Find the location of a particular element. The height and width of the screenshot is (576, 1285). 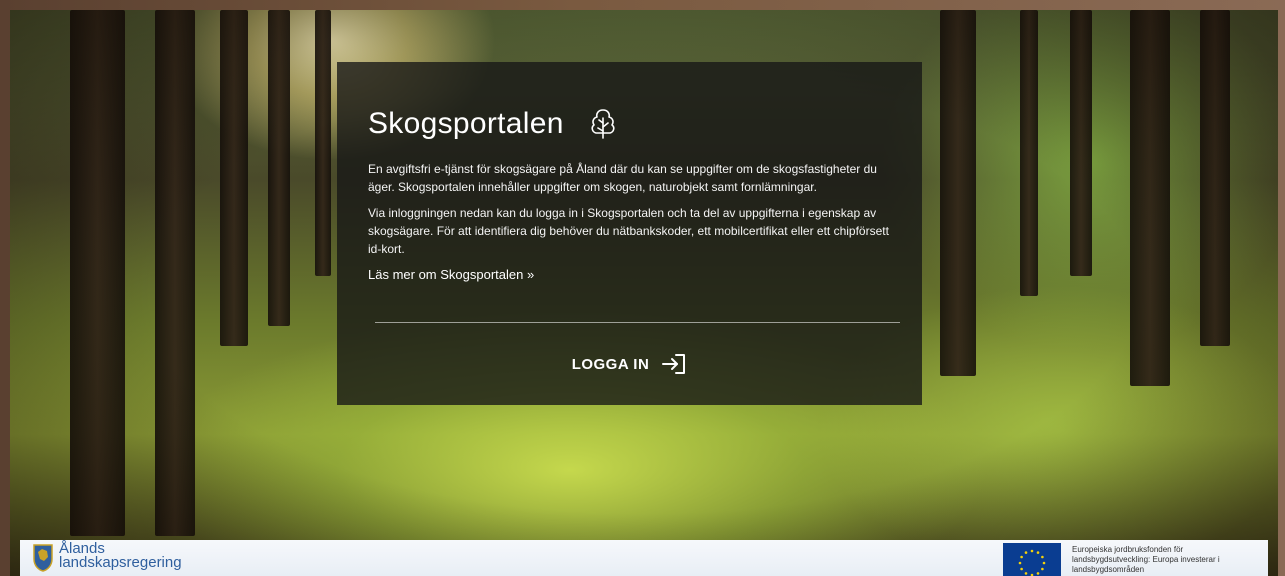

eu-flag-icon is located at coordinates (1032, 559).